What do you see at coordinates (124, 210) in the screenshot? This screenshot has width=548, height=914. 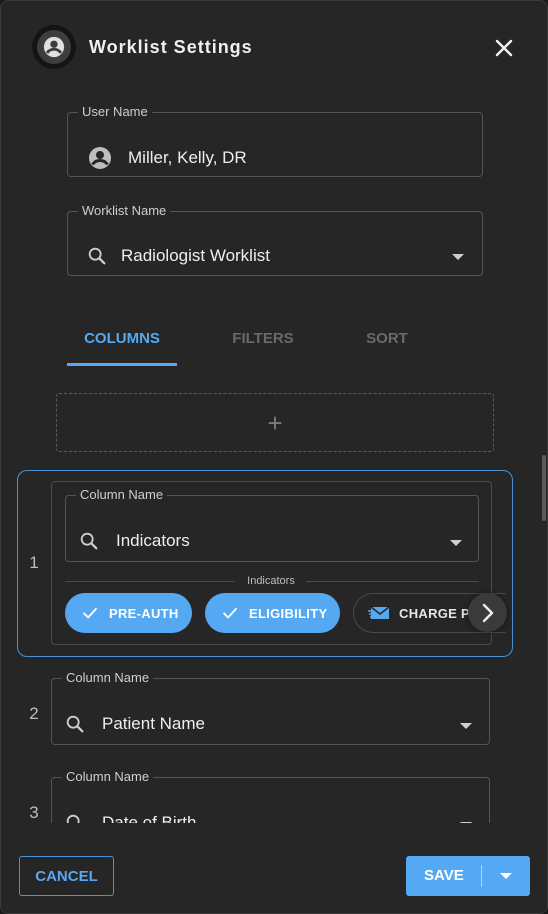 I see `worklist-name-label: Worklist Name` at bounding box center [124, 210].